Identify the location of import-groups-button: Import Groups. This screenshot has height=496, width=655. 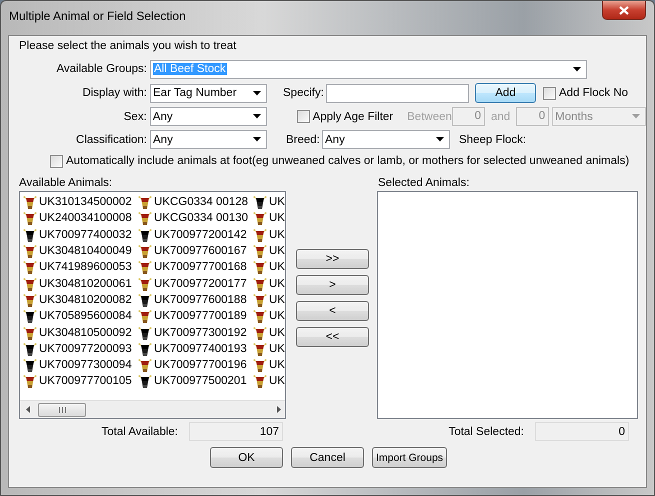
(409, 457).